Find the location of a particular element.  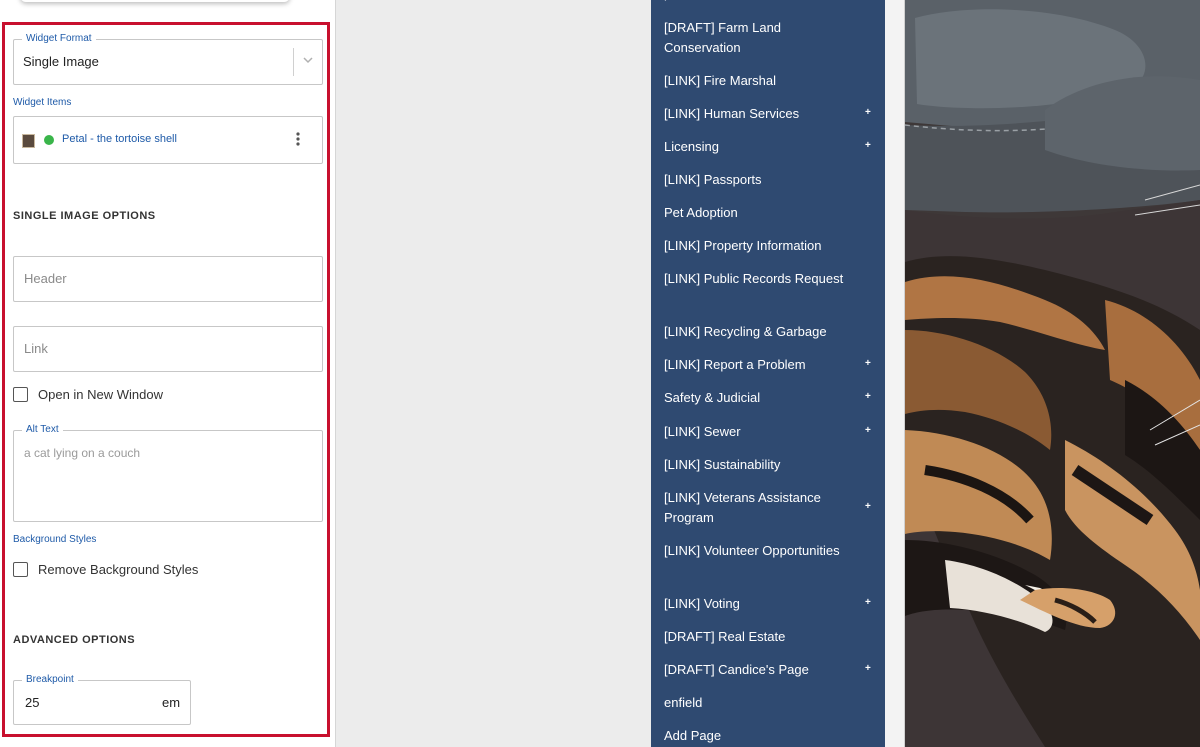

select-divider is located at coordinates (293, 62).